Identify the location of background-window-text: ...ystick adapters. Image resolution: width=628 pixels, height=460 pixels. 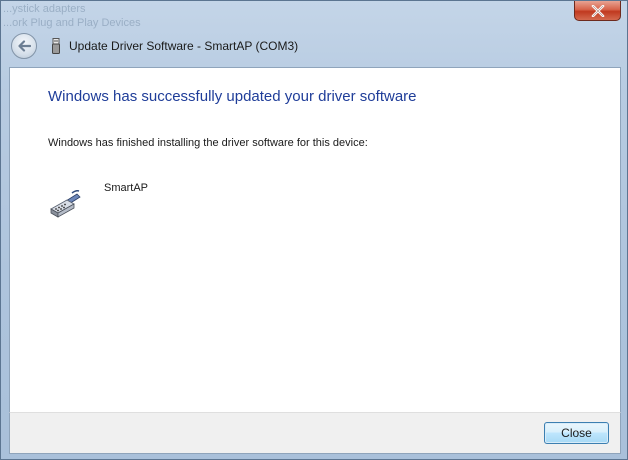
(44, 9).